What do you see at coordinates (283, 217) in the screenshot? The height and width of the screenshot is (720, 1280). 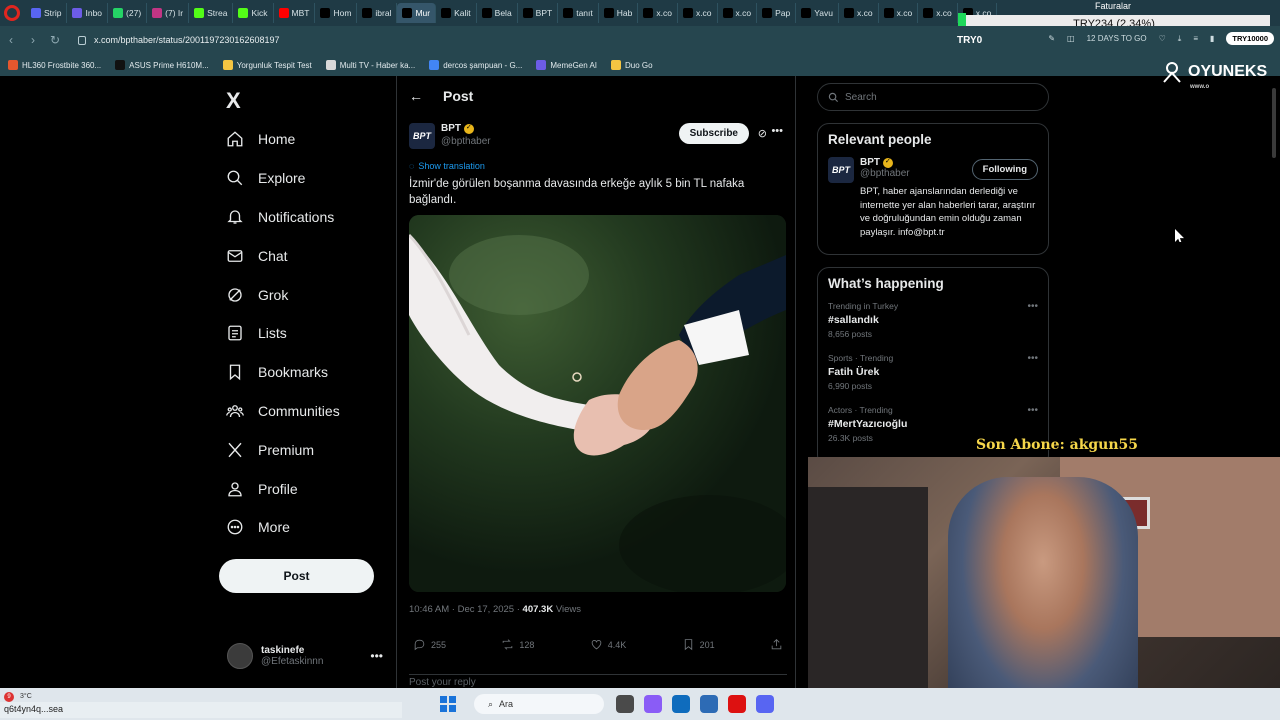 I see `nav-item-notifications: Notifications` at bounding box center [283, 217].